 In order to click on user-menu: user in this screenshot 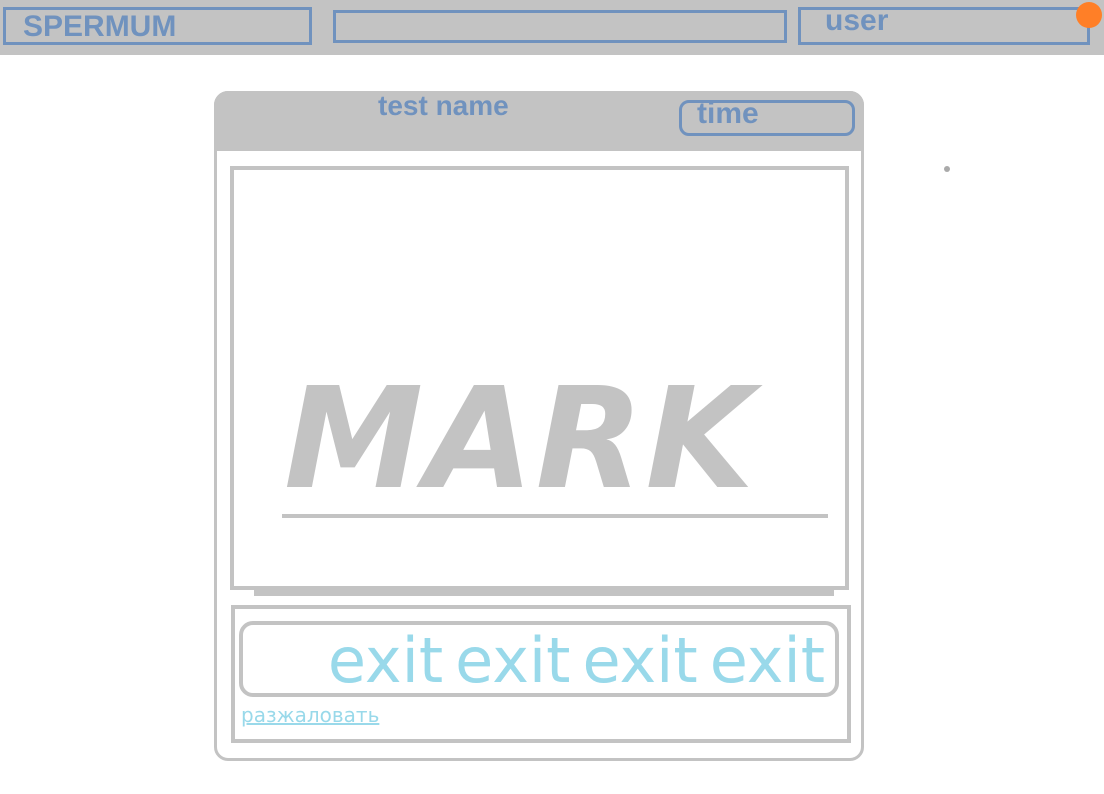, I will do `click(944, 24)`.